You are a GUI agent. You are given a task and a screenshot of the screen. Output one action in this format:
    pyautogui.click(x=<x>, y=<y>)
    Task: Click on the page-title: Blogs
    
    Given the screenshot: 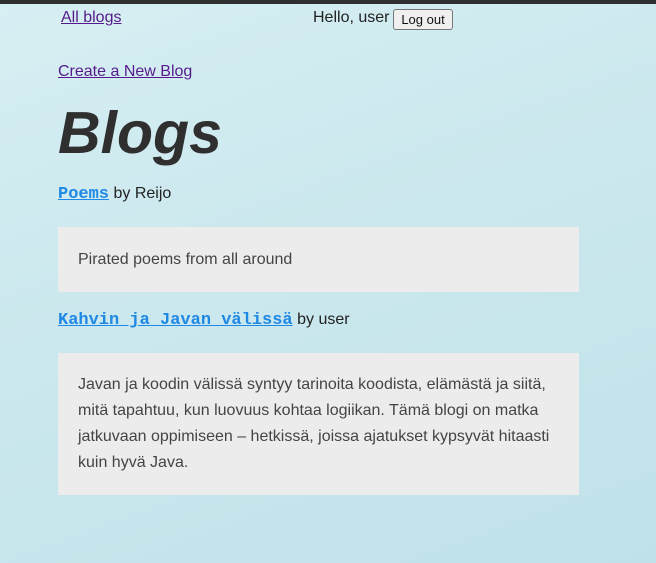 What is the action you would take?
    pyautogui.click(x=140, y=133)
    